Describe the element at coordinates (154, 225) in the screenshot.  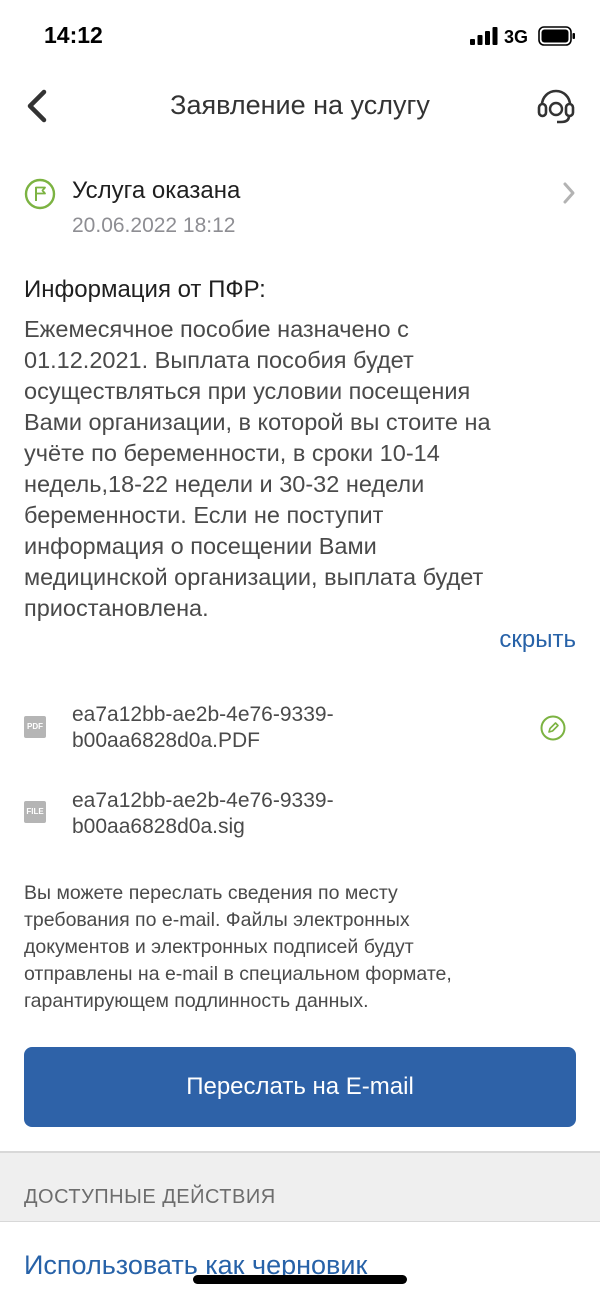
I see `status-date: 20.06.2022 18:12` at that location.